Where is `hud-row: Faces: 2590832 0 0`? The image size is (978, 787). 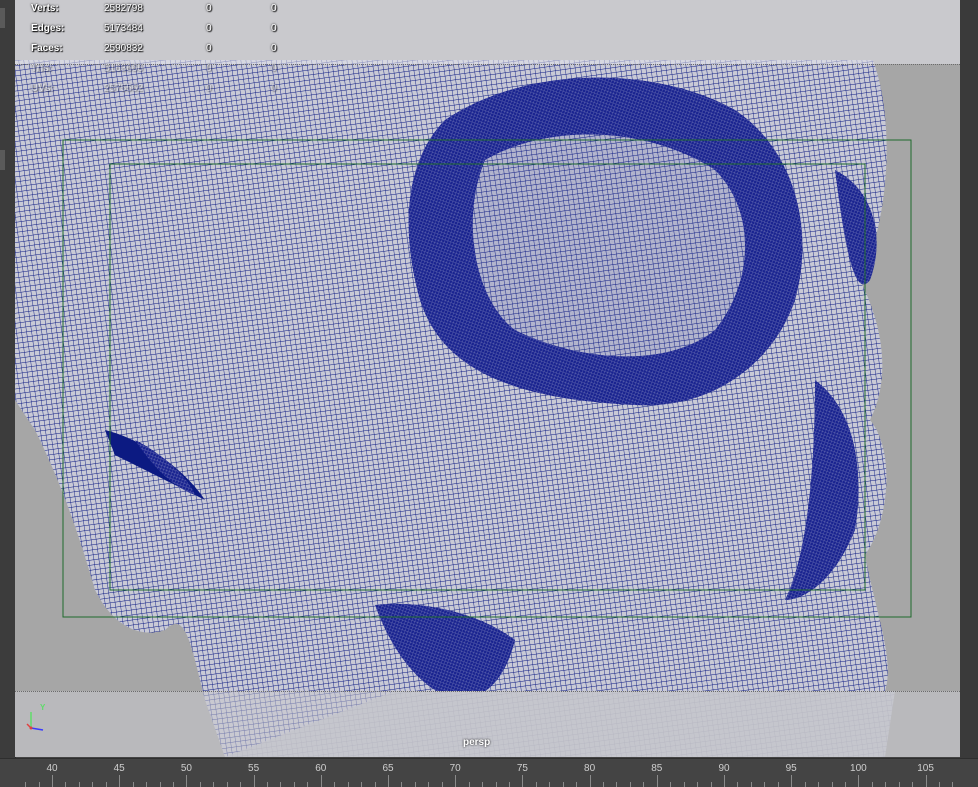
hud-row: Faces: 2590832 0 0 is located at coordinates (171, 52).